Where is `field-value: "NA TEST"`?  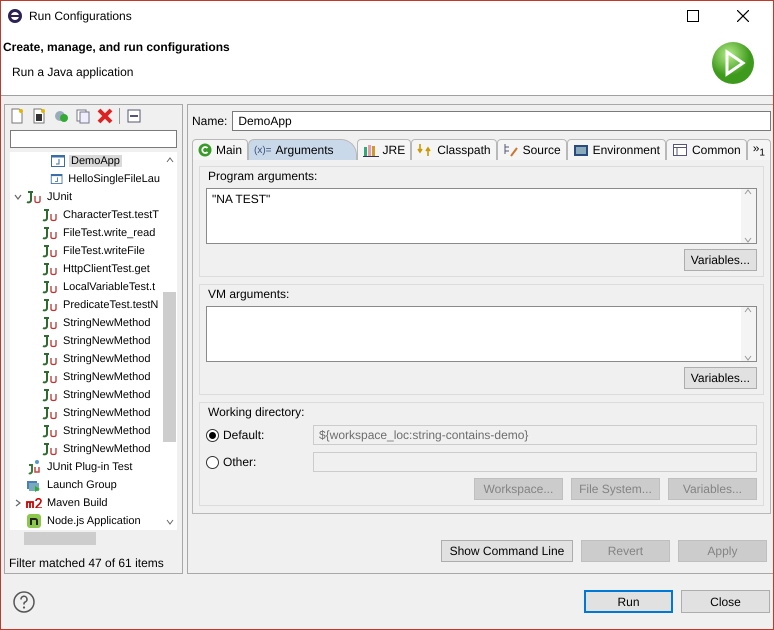 field-value: "NA TEST" is located at coordinates (241, 199).